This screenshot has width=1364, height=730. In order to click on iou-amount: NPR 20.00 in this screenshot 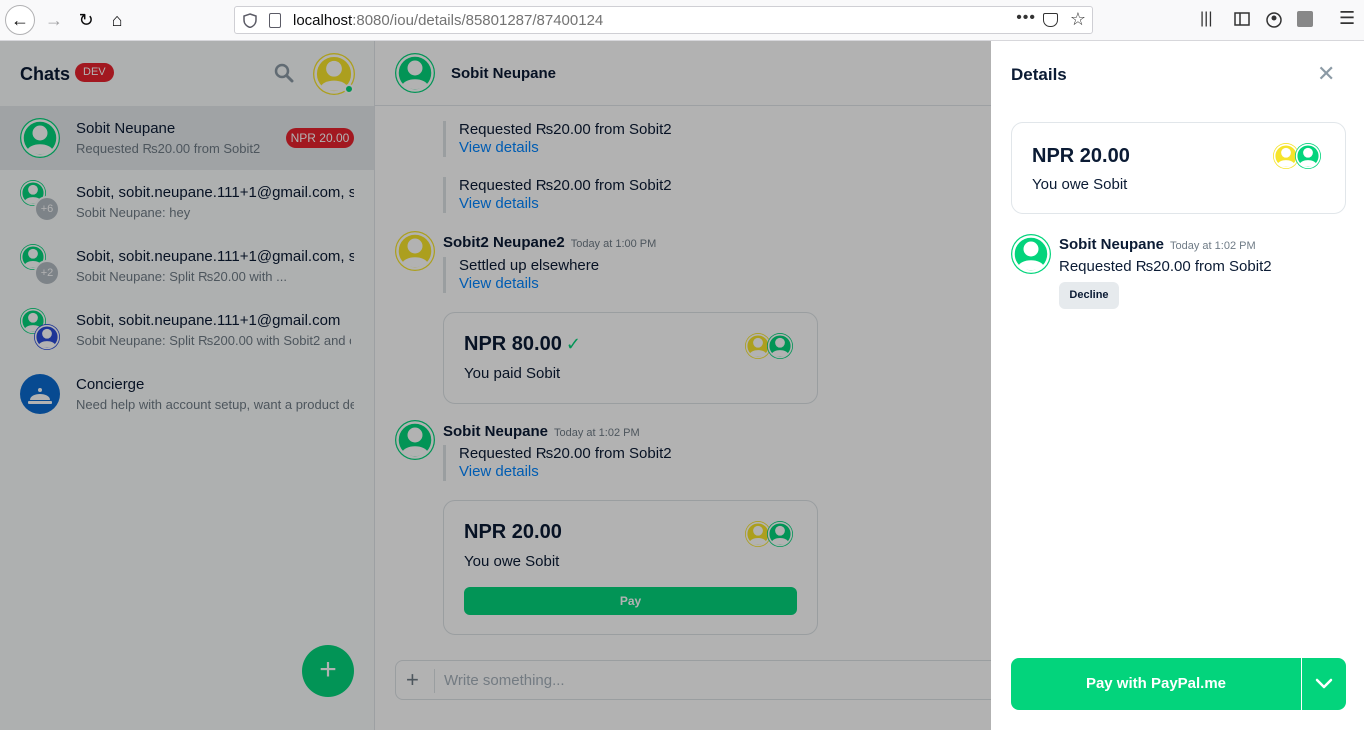, I will do `click(1081, 156)`.